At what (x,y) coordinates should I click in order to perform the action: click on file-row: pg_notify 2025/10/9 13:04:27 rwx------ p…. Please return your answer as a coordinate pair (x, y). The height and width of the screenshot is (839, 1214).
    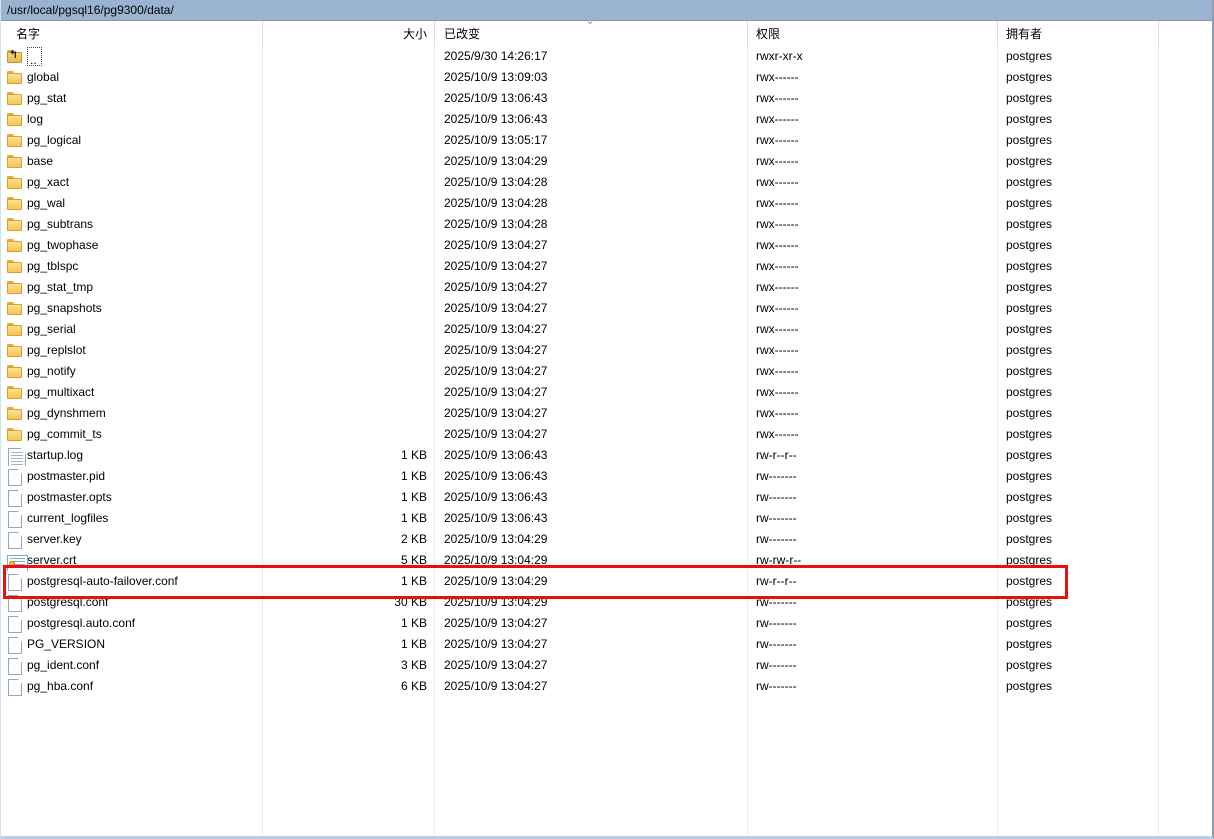
    Looking at the image, I should click on (606, 371).